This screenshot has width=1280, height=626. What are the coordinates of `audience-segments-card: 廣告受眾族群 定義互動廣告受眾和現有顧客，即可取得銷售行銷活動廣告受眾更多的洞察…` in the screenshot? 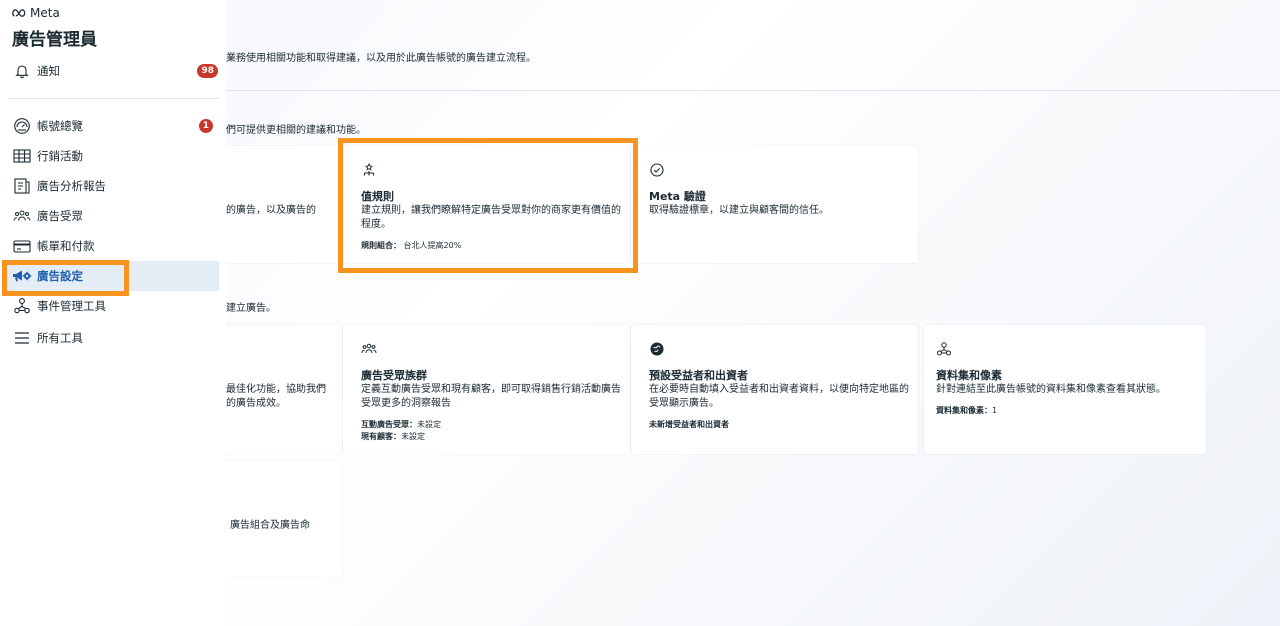 It's located at (486, 389).